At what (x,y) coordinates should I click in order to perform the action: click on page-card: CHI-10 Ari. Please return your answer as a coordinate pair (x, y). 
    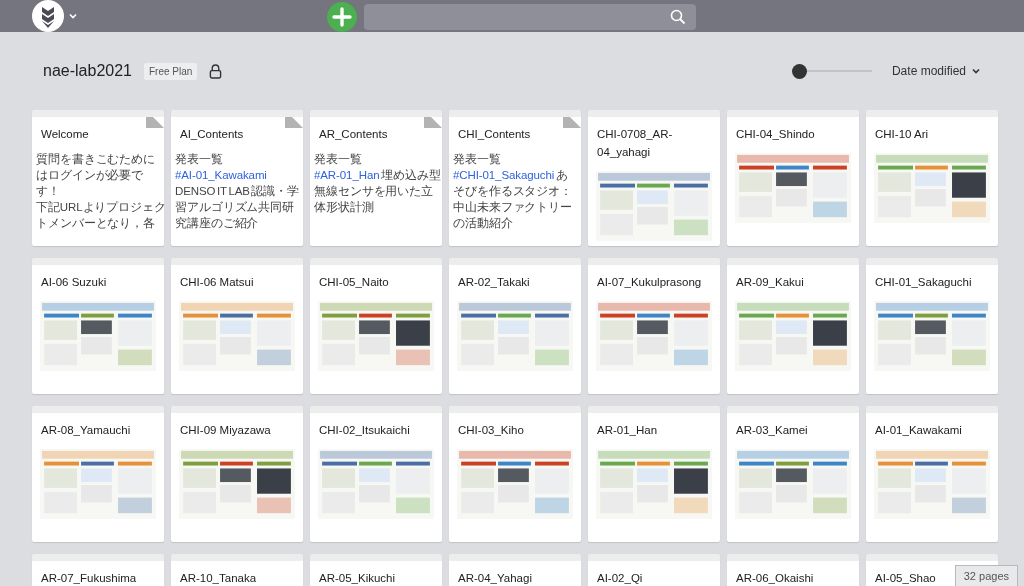
    Looking at the image, I should click on (932, 178).